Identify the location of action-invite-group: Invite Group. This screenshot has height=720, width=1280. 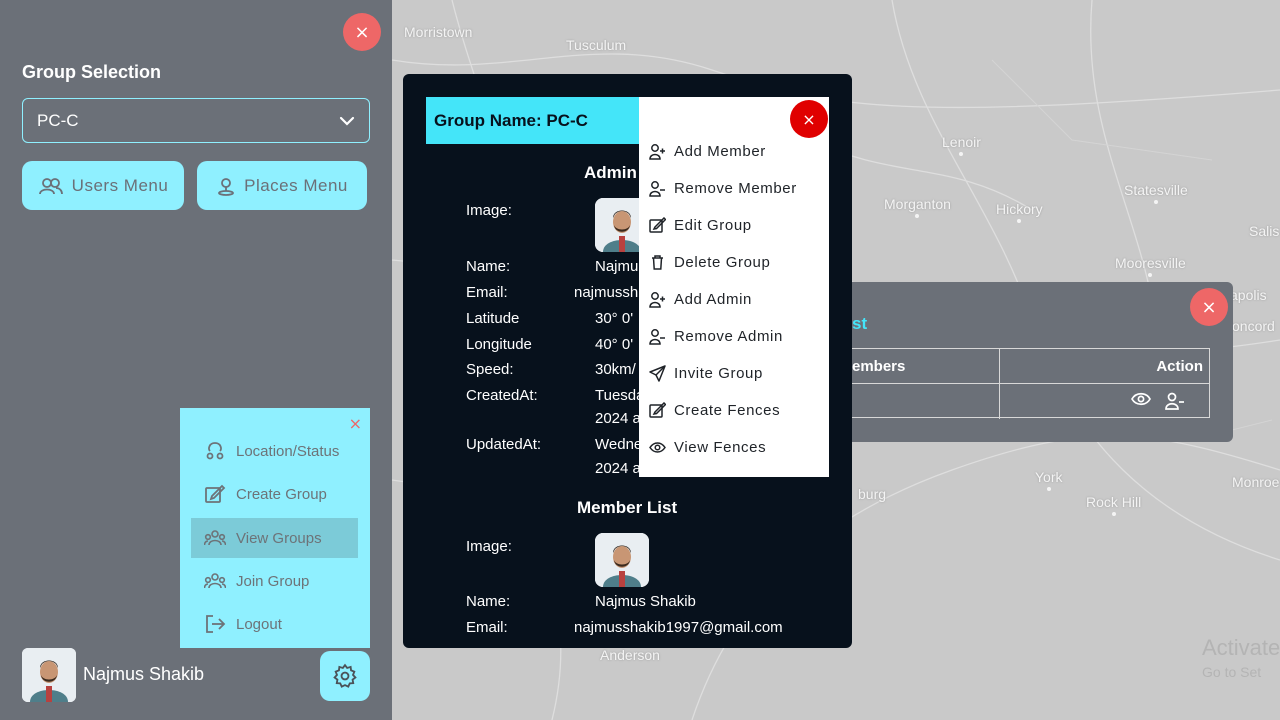
(706, 373).